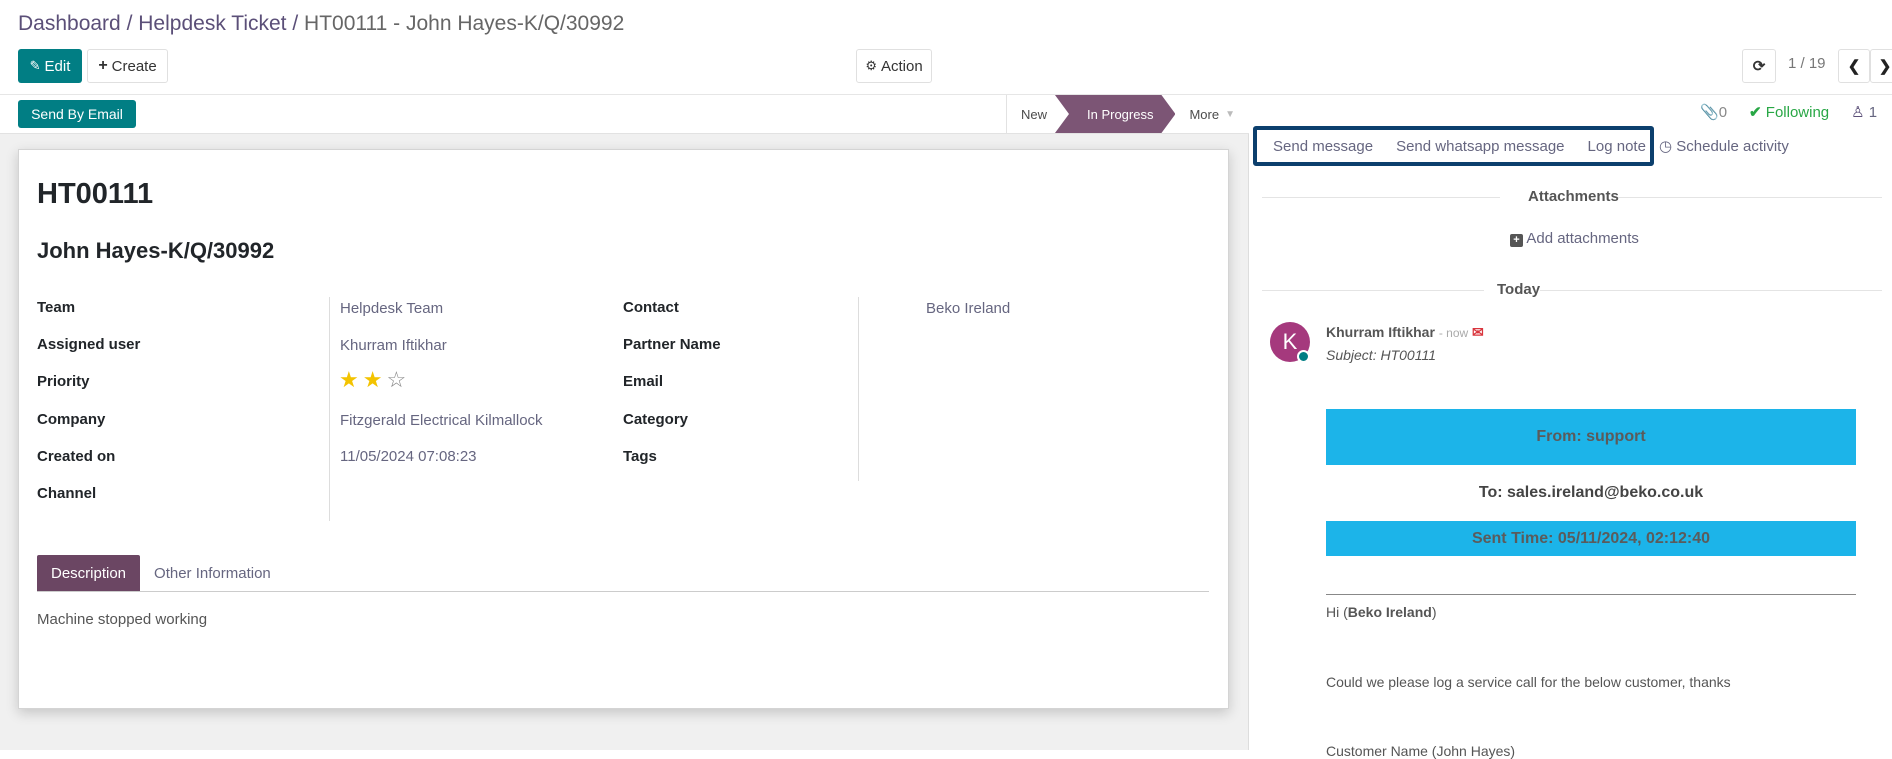  What do you see at coordinates (623, 573) in the screenshot?
I see `notebook-tabs: Description Other Information` at bounding box center [623, 573].